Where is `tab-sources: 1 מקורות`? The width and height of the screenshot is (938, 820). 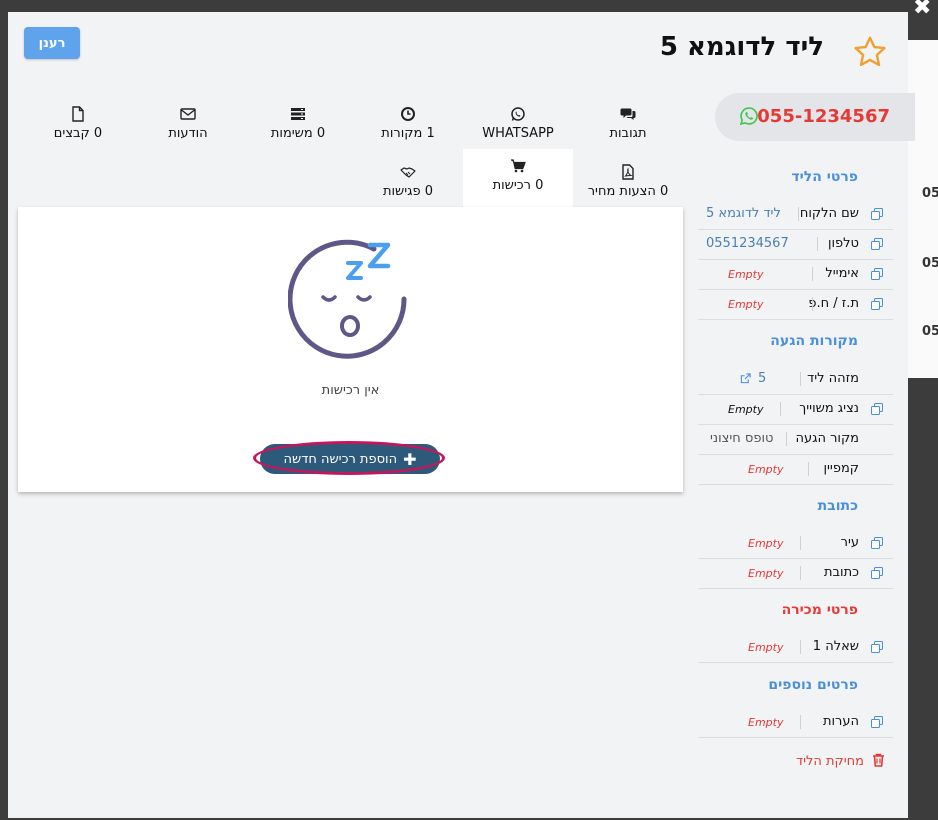 tab-sources: 1 מקורות is located at coordinates (408, 128).